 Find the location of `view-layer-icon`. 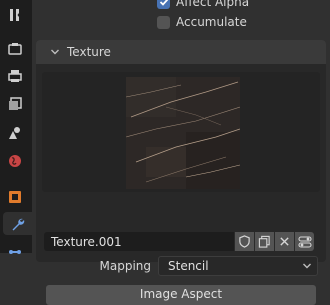

view-layer-icon is located at coordinates (15, 103).